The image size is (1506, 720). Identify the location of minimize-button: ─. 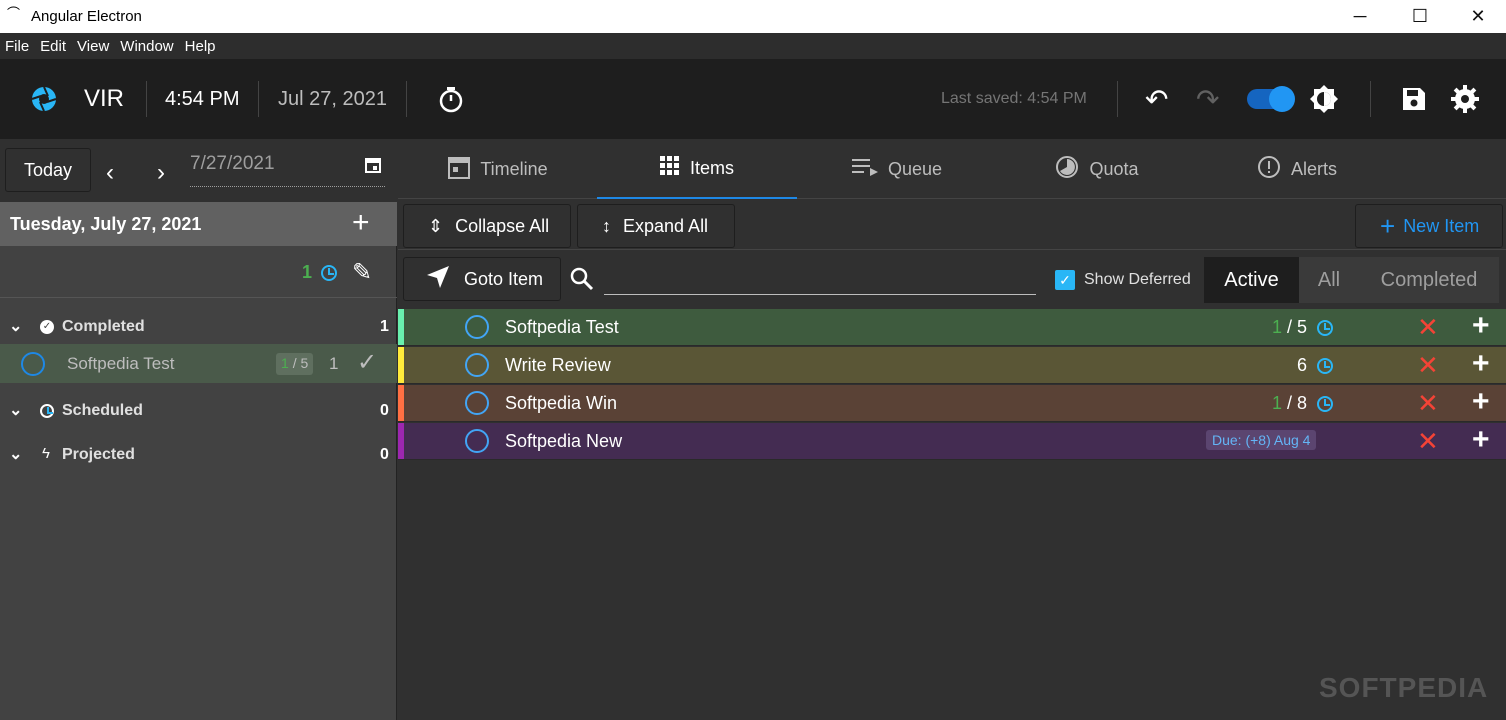
(1360, 16).